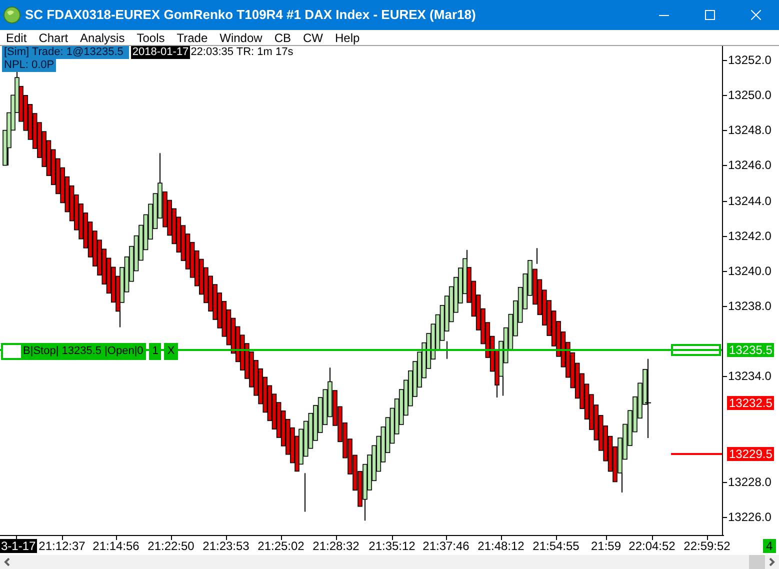  Describe the element at coordinates (750, 201) in the screenshot. I see `axis-label: 13244.0` at that location.